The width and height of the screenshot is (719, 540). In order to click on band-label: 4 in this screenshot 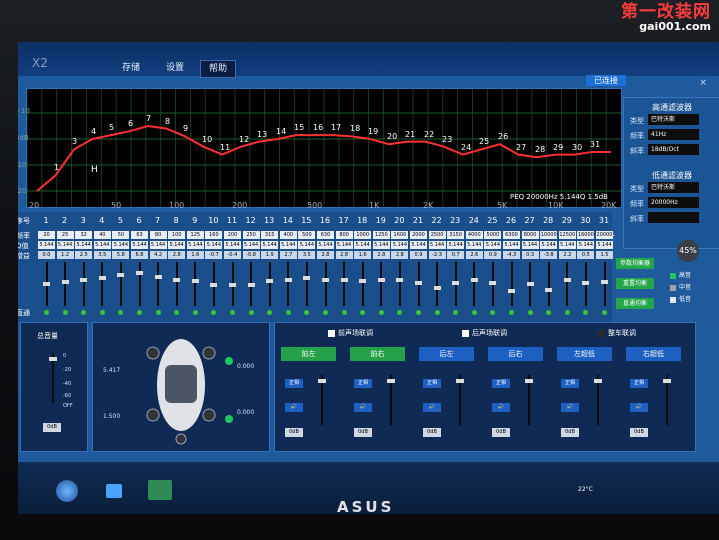, I will do `click(93, 131)`.